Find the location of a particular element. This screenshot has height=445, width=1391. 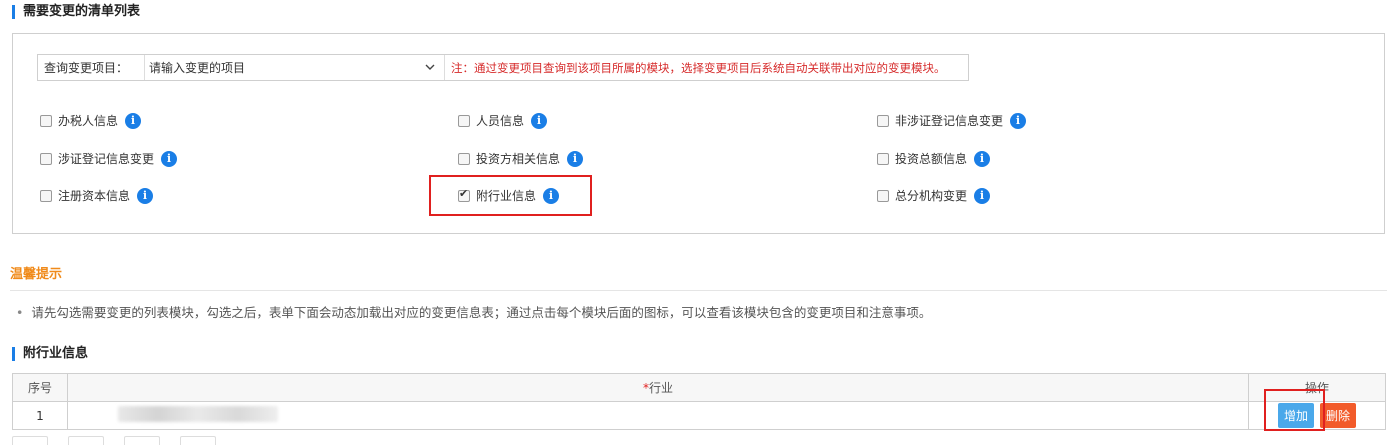

checkbox-item-total-investment: 投资总额信息 i is located at coordinates (934, 158).